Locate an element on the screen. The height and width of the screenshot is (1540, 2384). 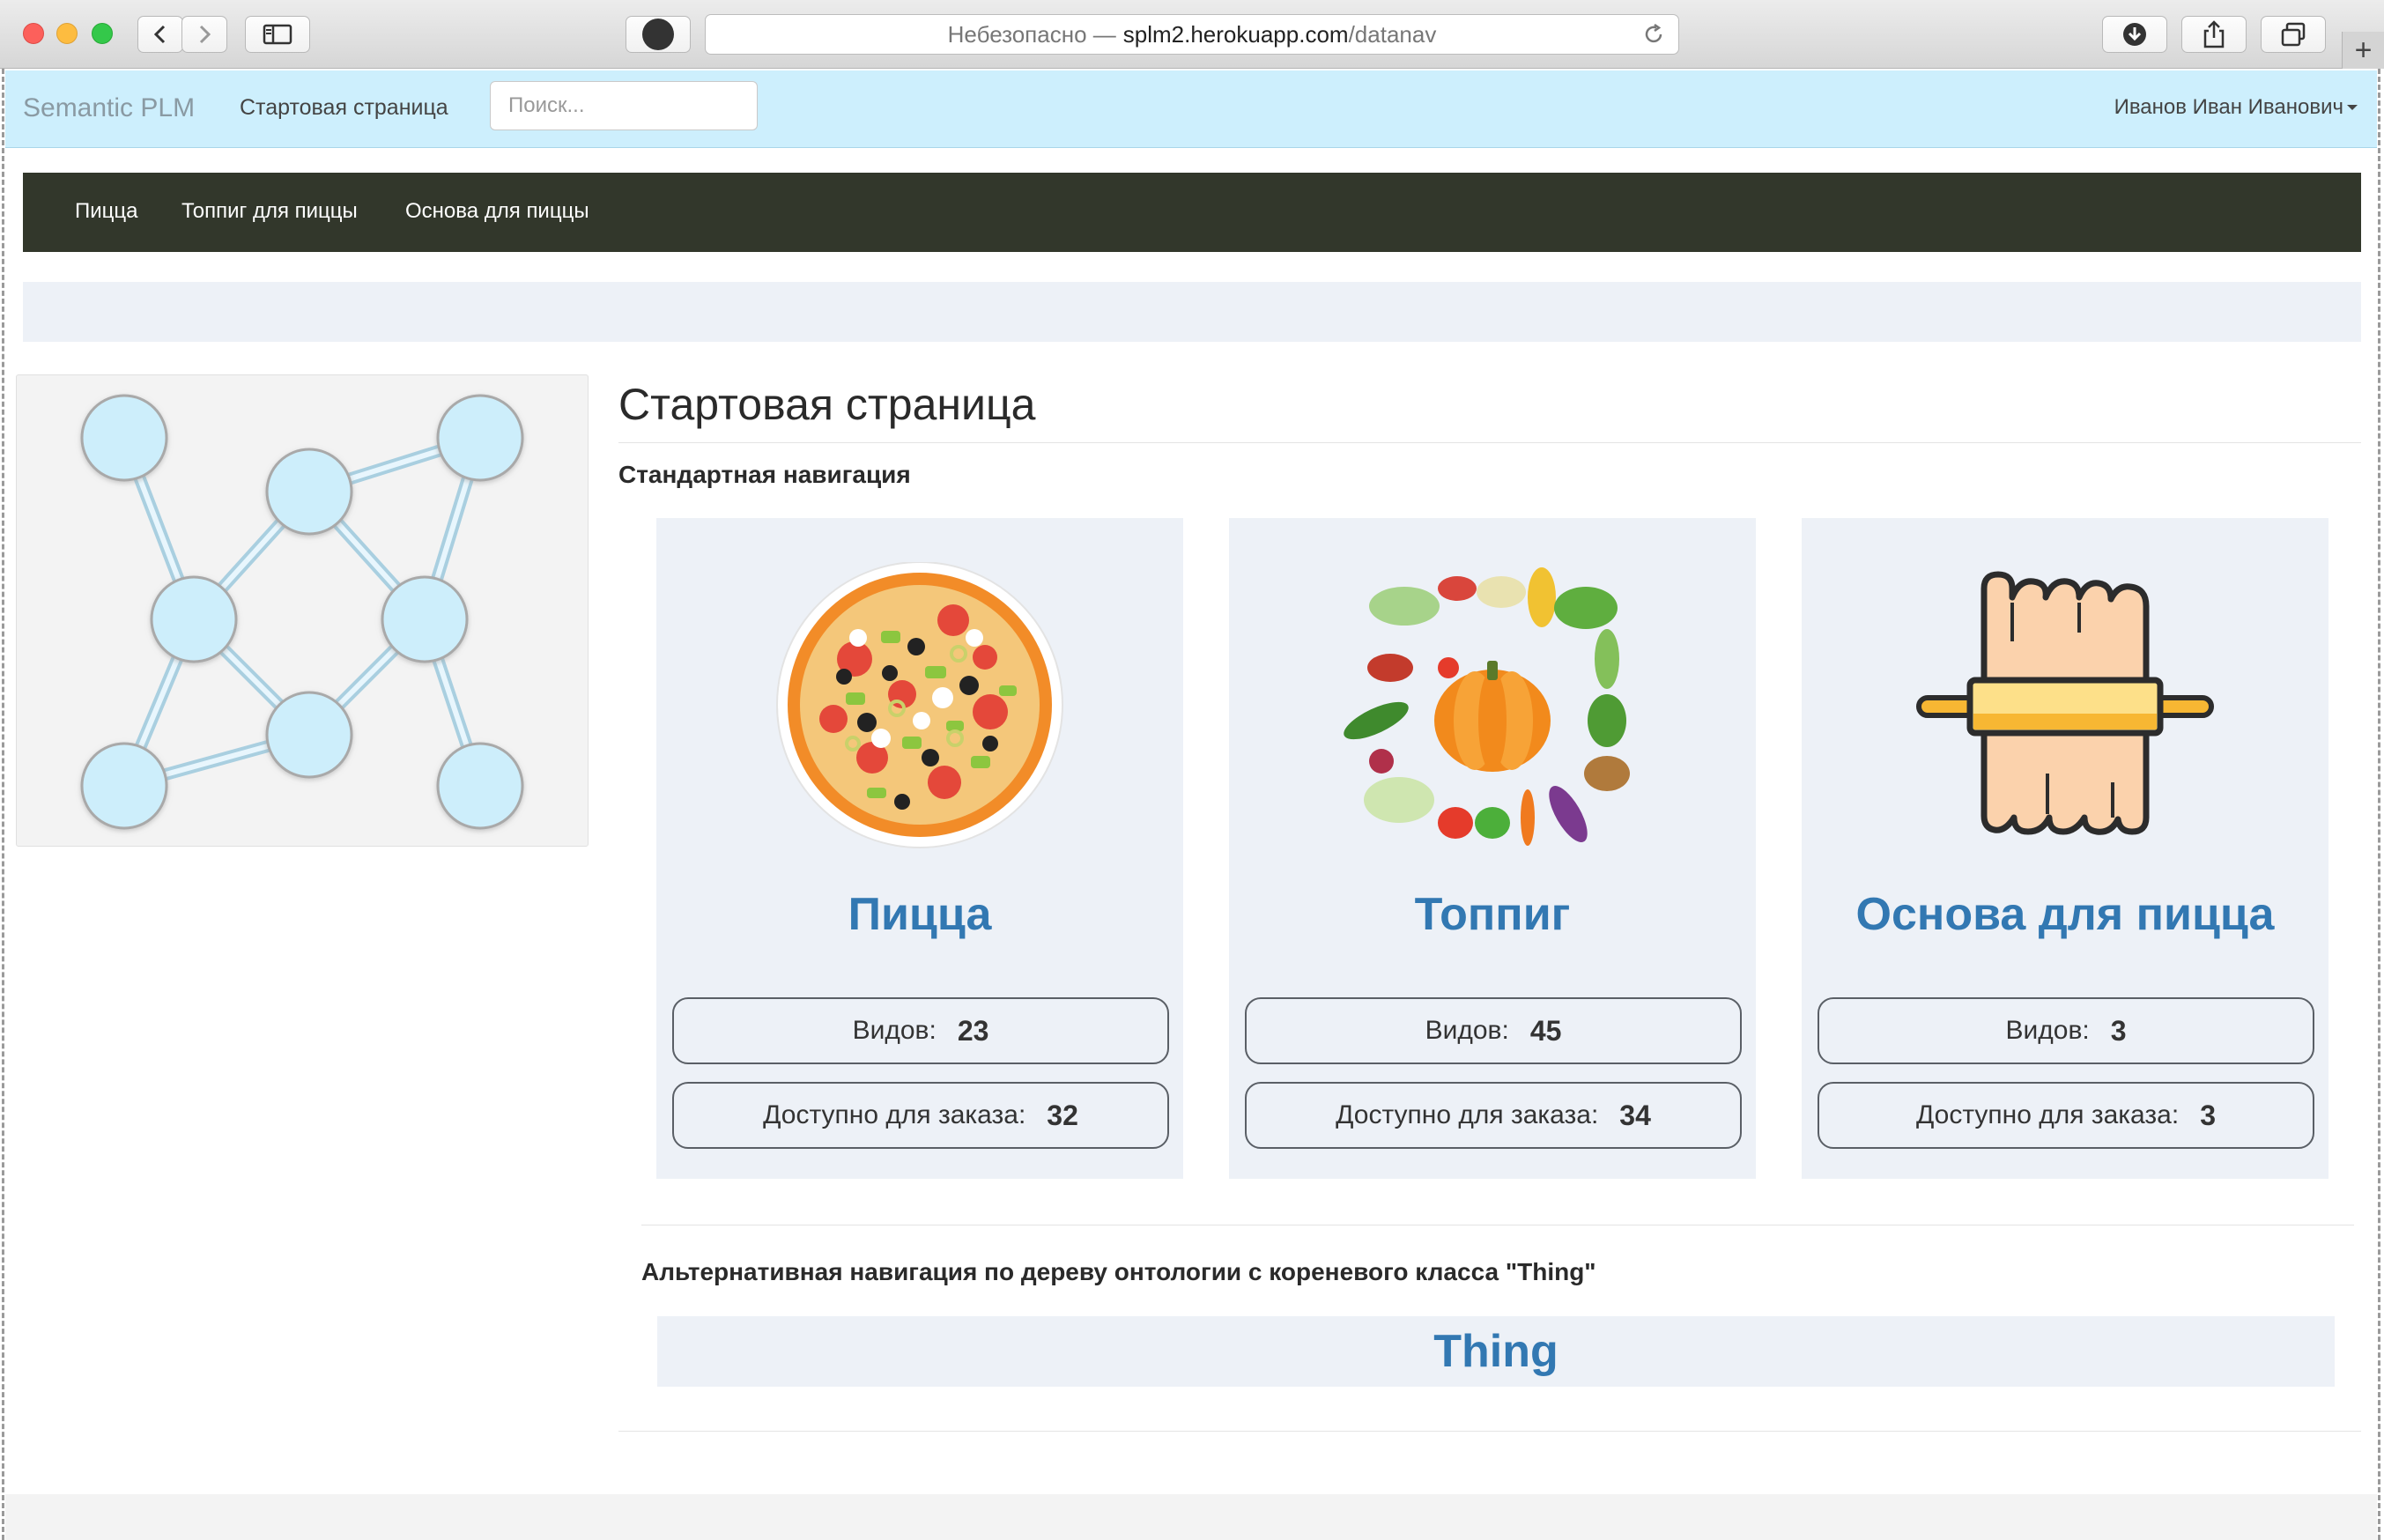
url-security-label: Небезопасно — is located at coordinates (1031, 34).